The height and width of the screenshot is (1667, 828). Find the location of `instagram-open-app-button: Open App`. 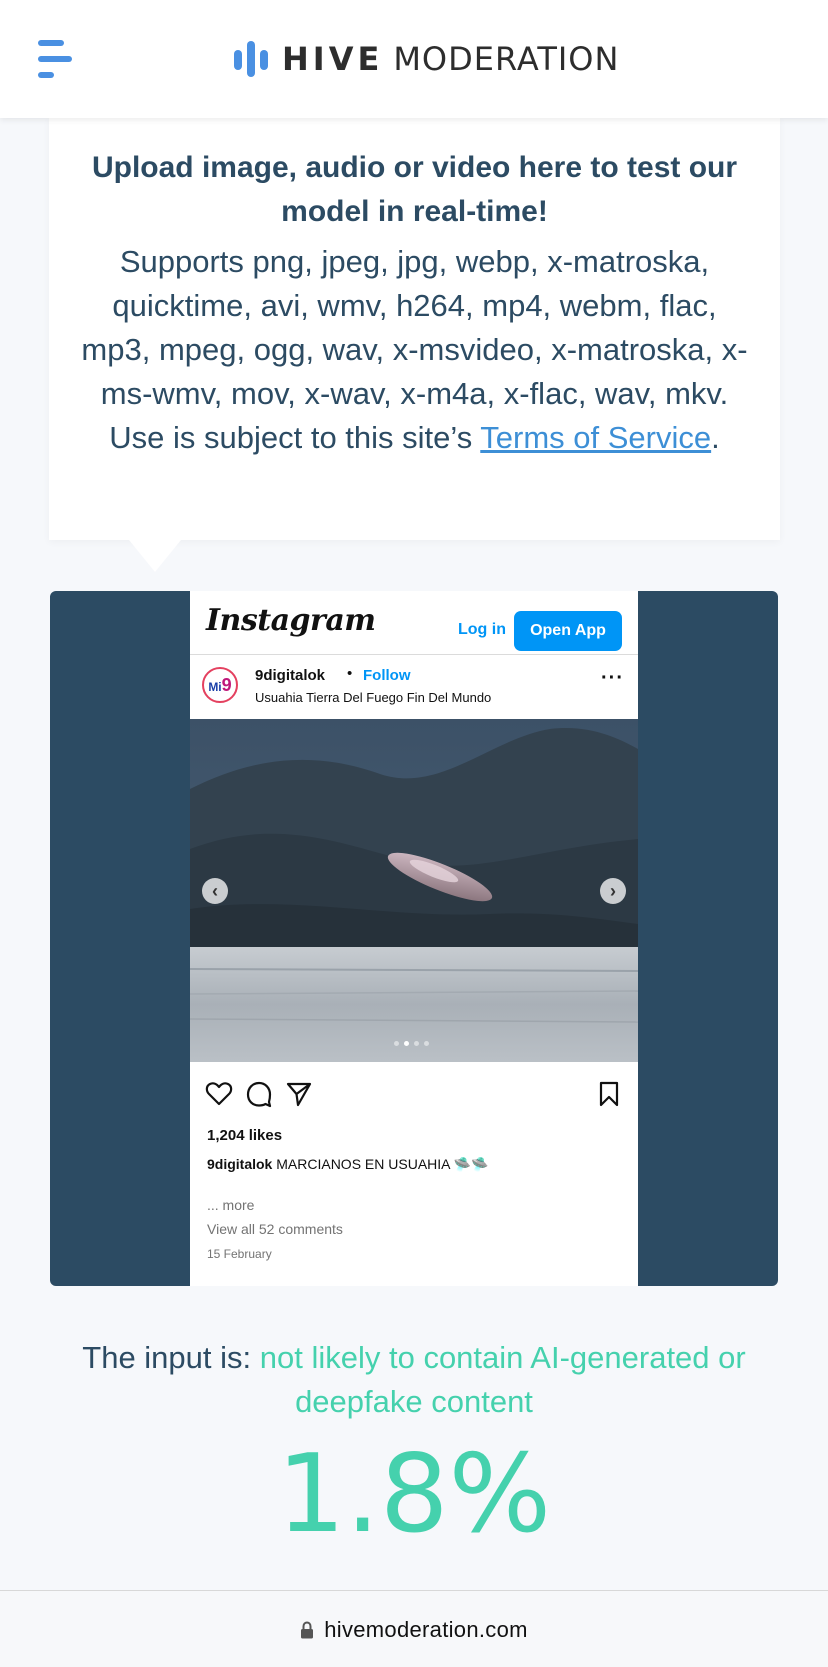

instagram-open-app-button: Open App is located at coordinates (568, 631).